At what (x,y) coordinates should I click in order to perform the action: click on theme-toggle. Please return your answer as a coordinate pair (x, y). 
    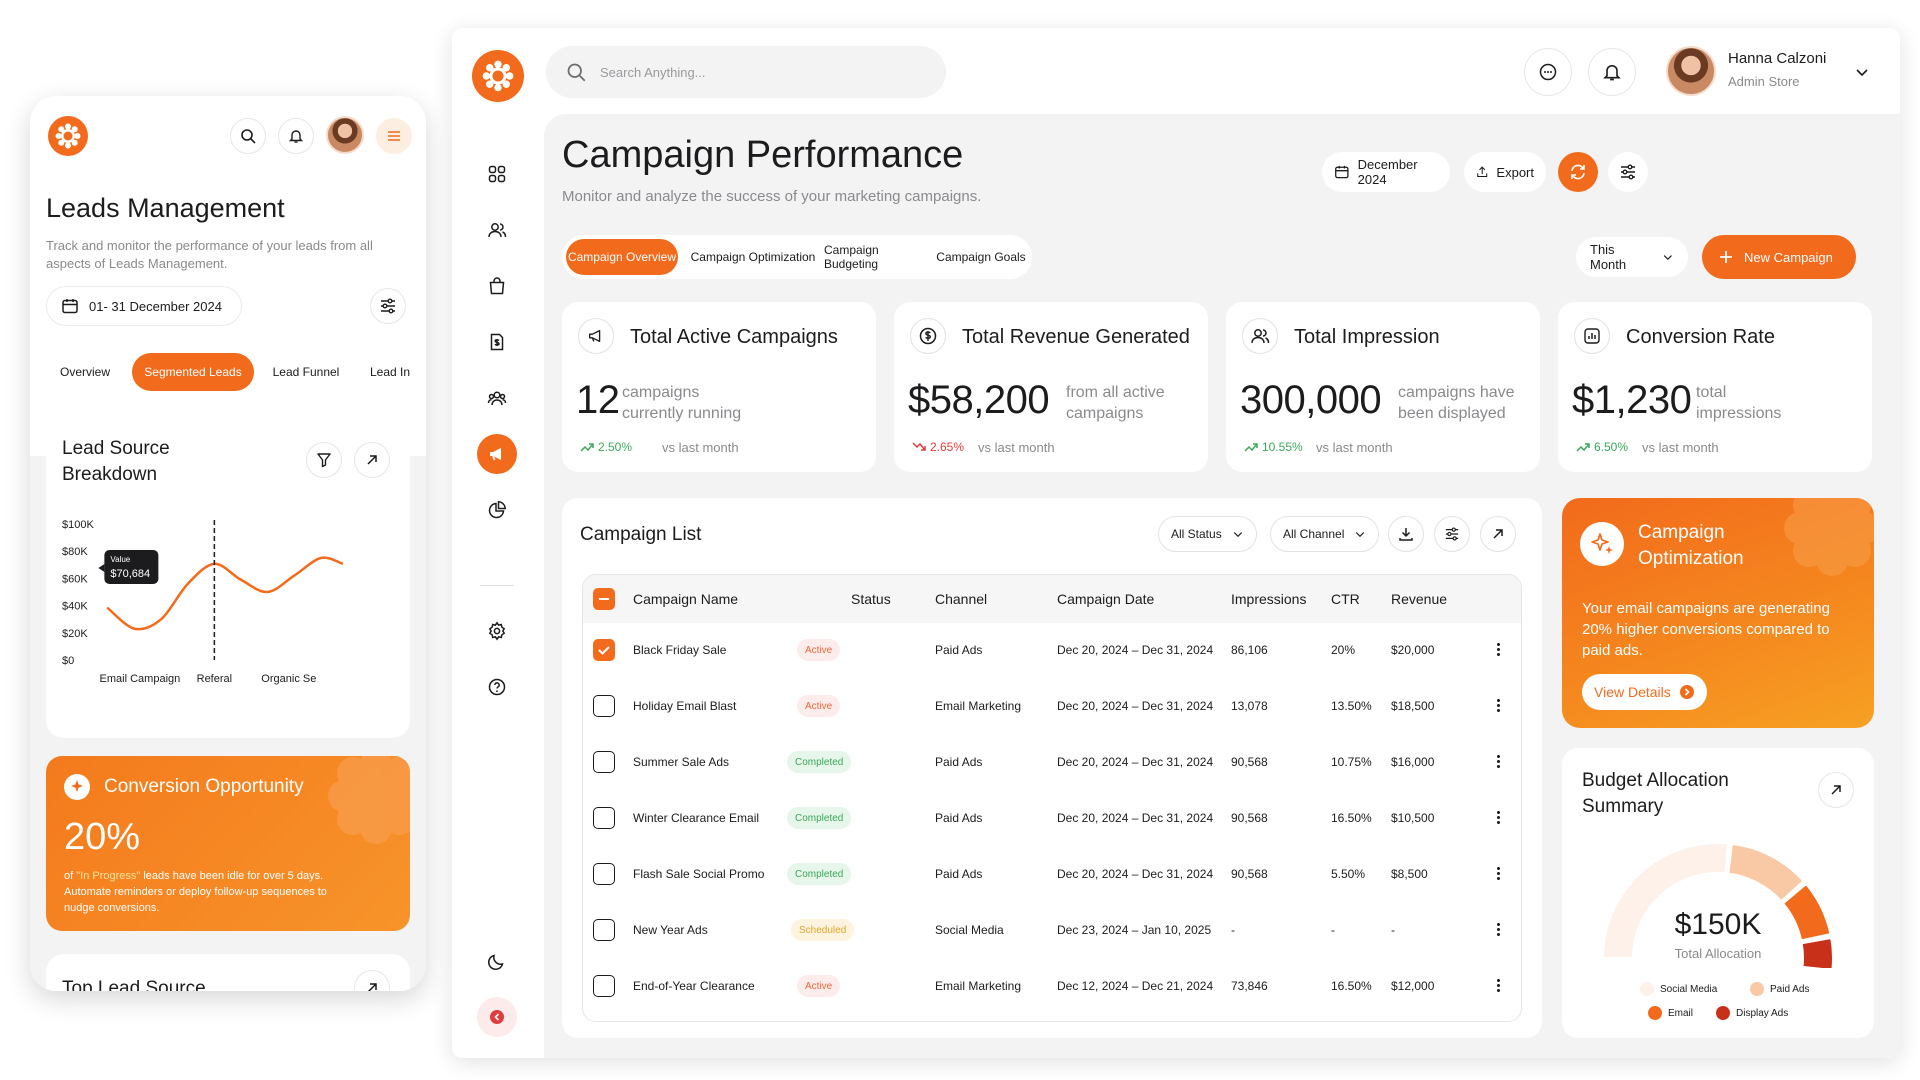
    Looking at the image, I should click on (497, 961).